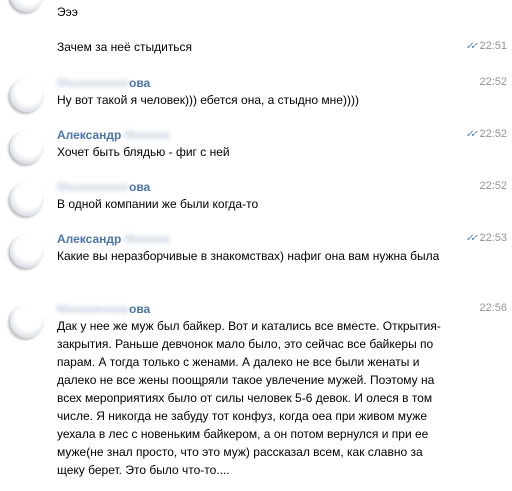  I want to click on message: Эээ, so click(256, 12).